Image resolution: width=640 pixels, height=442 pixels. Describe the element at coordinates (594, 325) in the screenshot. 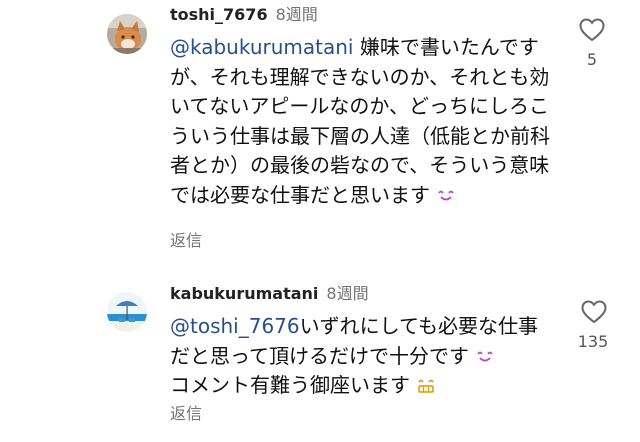

I see `like-button: 135` at that location.